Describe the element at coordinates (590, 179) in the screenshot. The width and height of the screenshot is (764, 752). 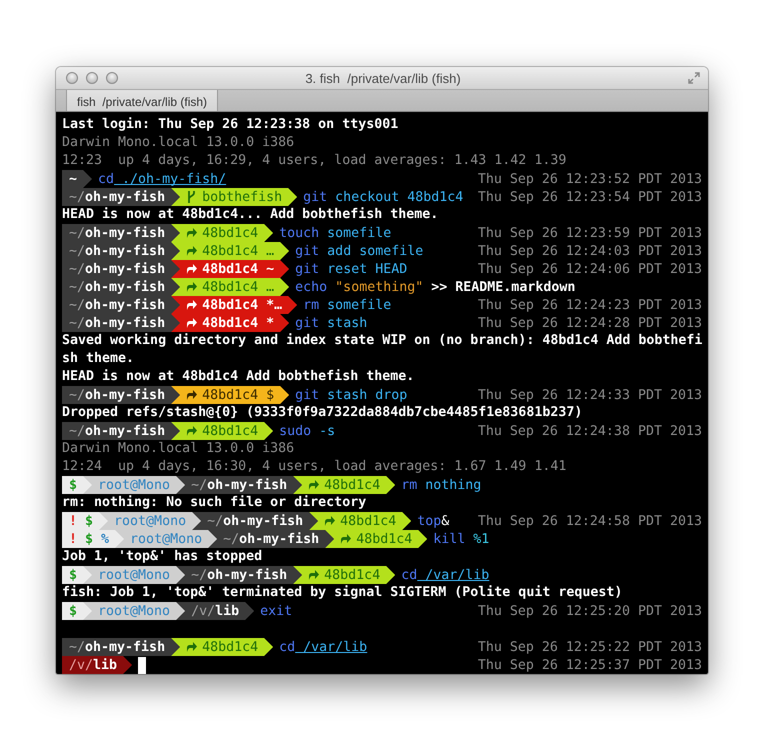
I see `timestamp: Thu Sep 26 12:23:52 PDT 2013` at that location.